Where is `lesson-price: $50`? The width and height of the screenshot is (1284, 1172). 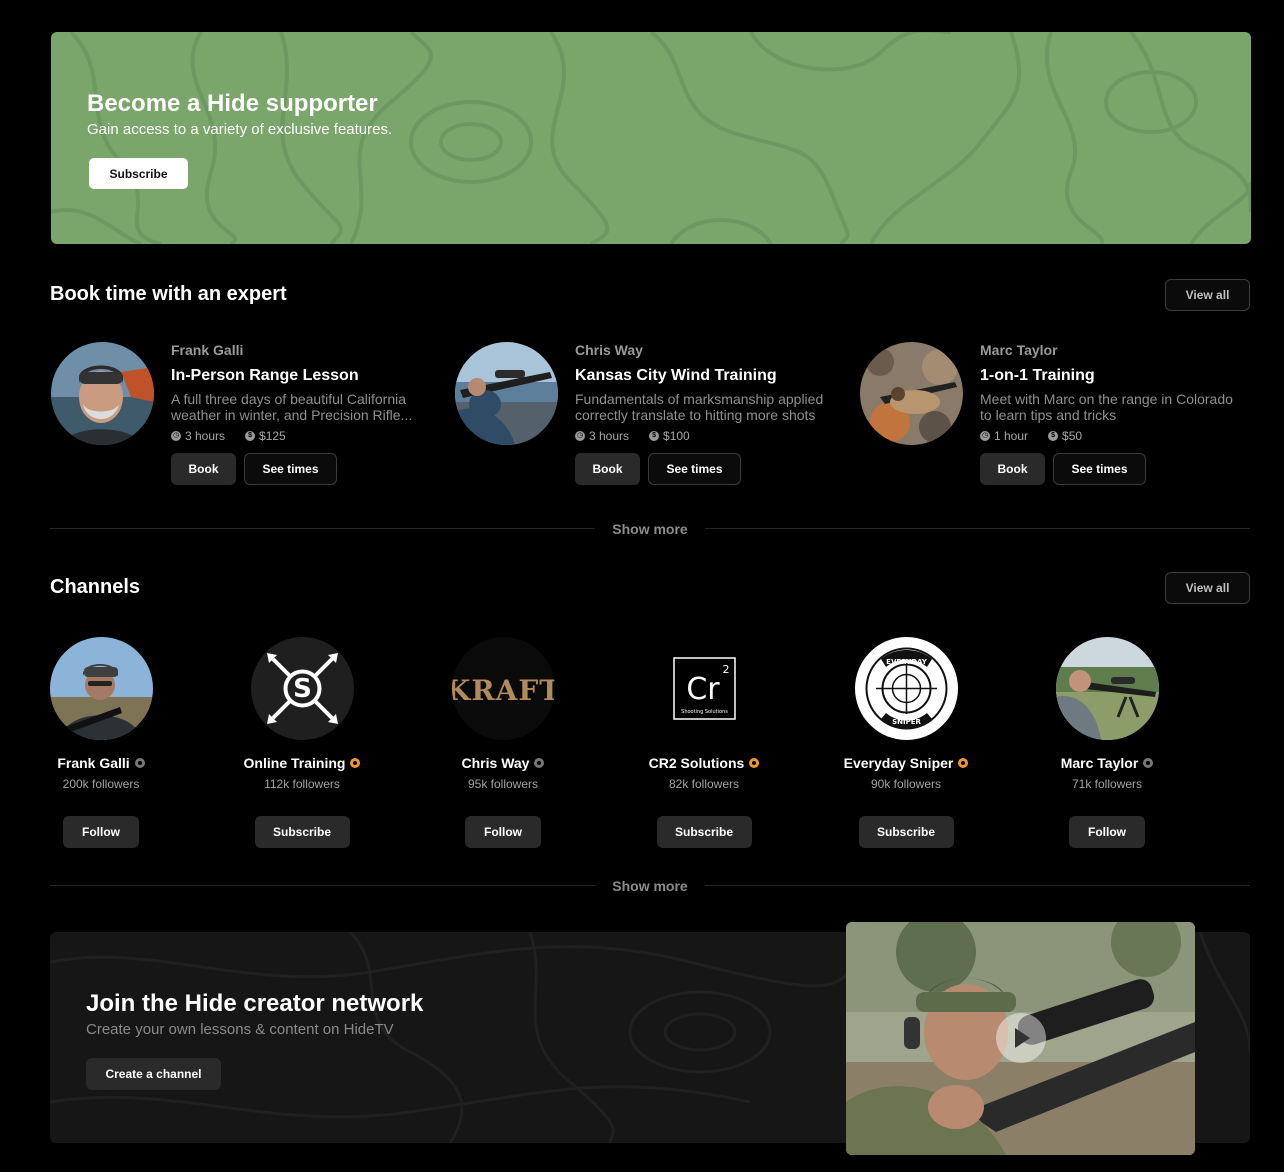
lesson-price: $50 is located at coordinates (1072, 436).